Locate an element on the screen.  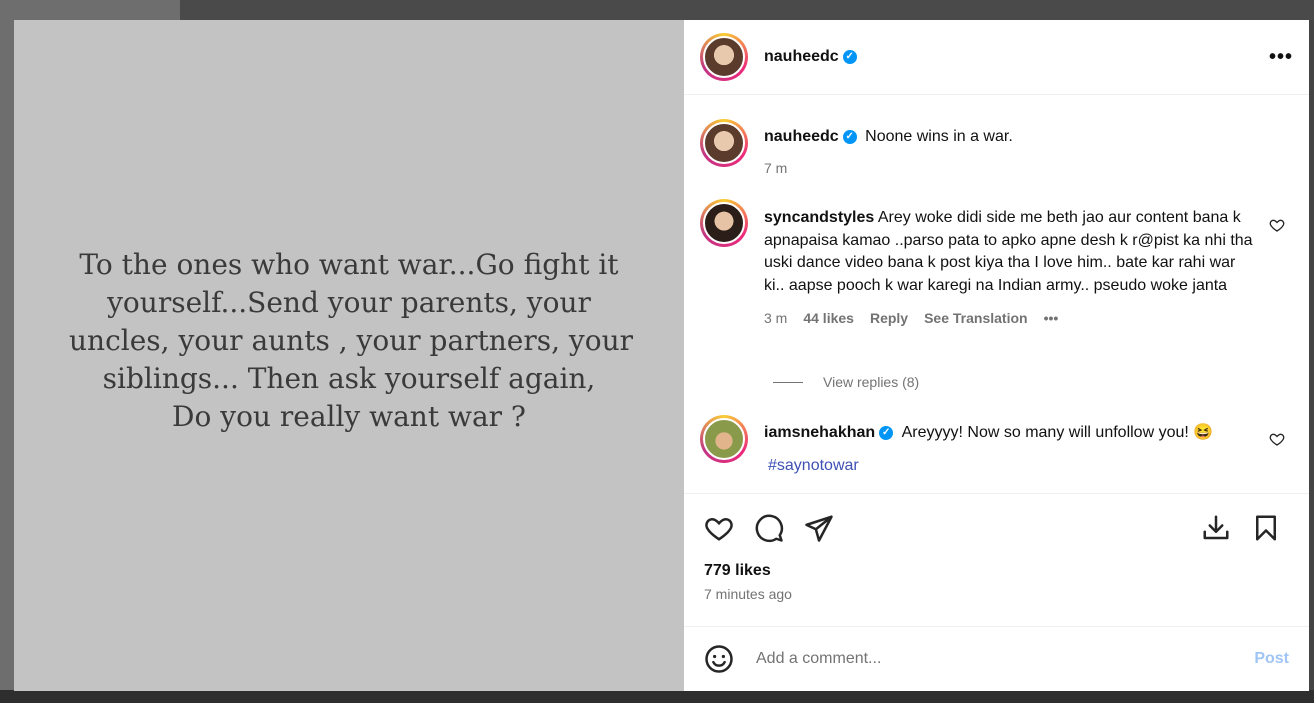
bookmark-icon is located at coordinates (1266, 528).